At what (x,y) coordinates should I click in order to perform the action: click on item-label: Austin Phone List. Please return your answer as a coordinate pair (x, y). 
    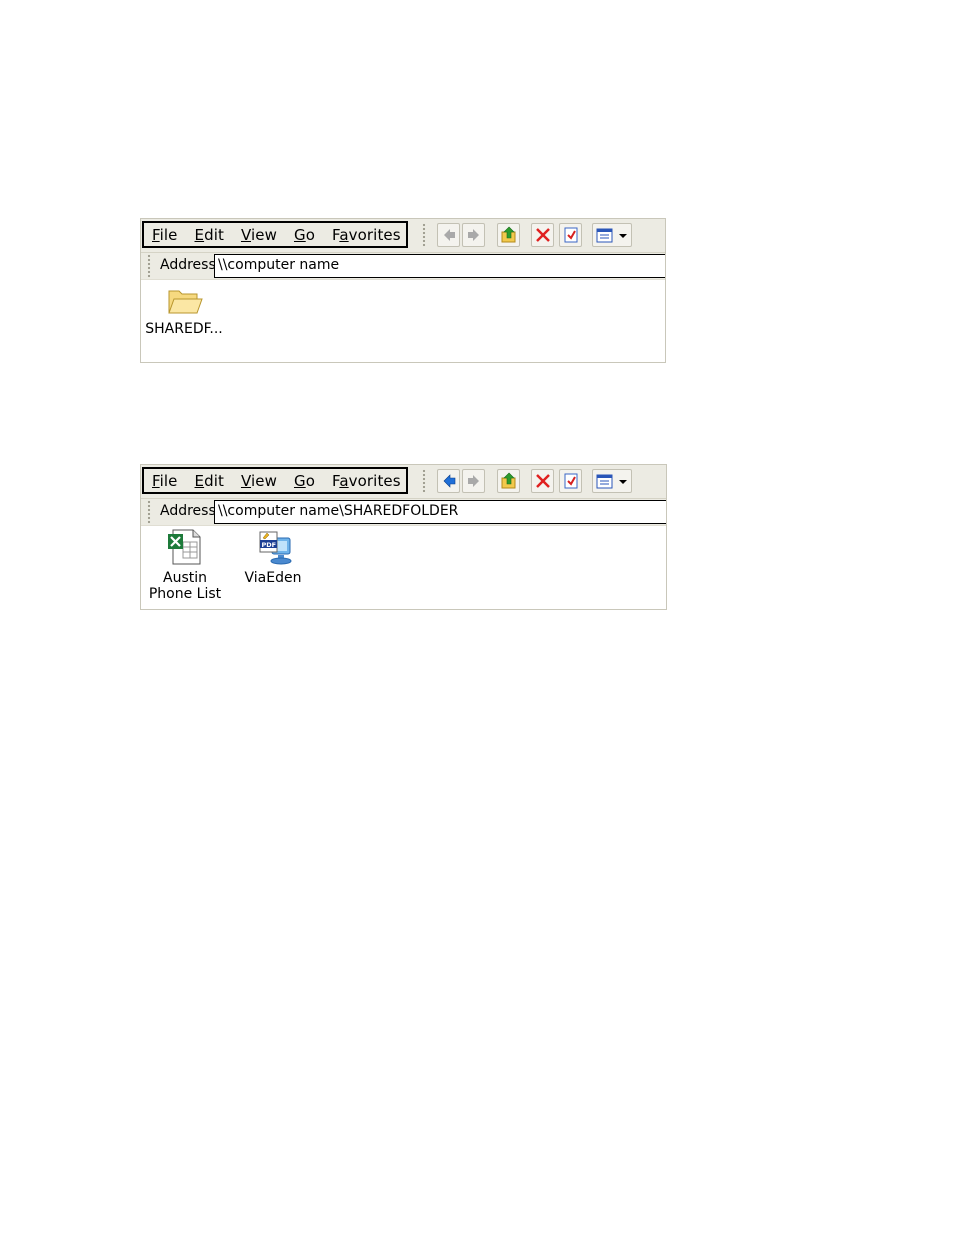
    Looking at the image, I should click on (185, 586).